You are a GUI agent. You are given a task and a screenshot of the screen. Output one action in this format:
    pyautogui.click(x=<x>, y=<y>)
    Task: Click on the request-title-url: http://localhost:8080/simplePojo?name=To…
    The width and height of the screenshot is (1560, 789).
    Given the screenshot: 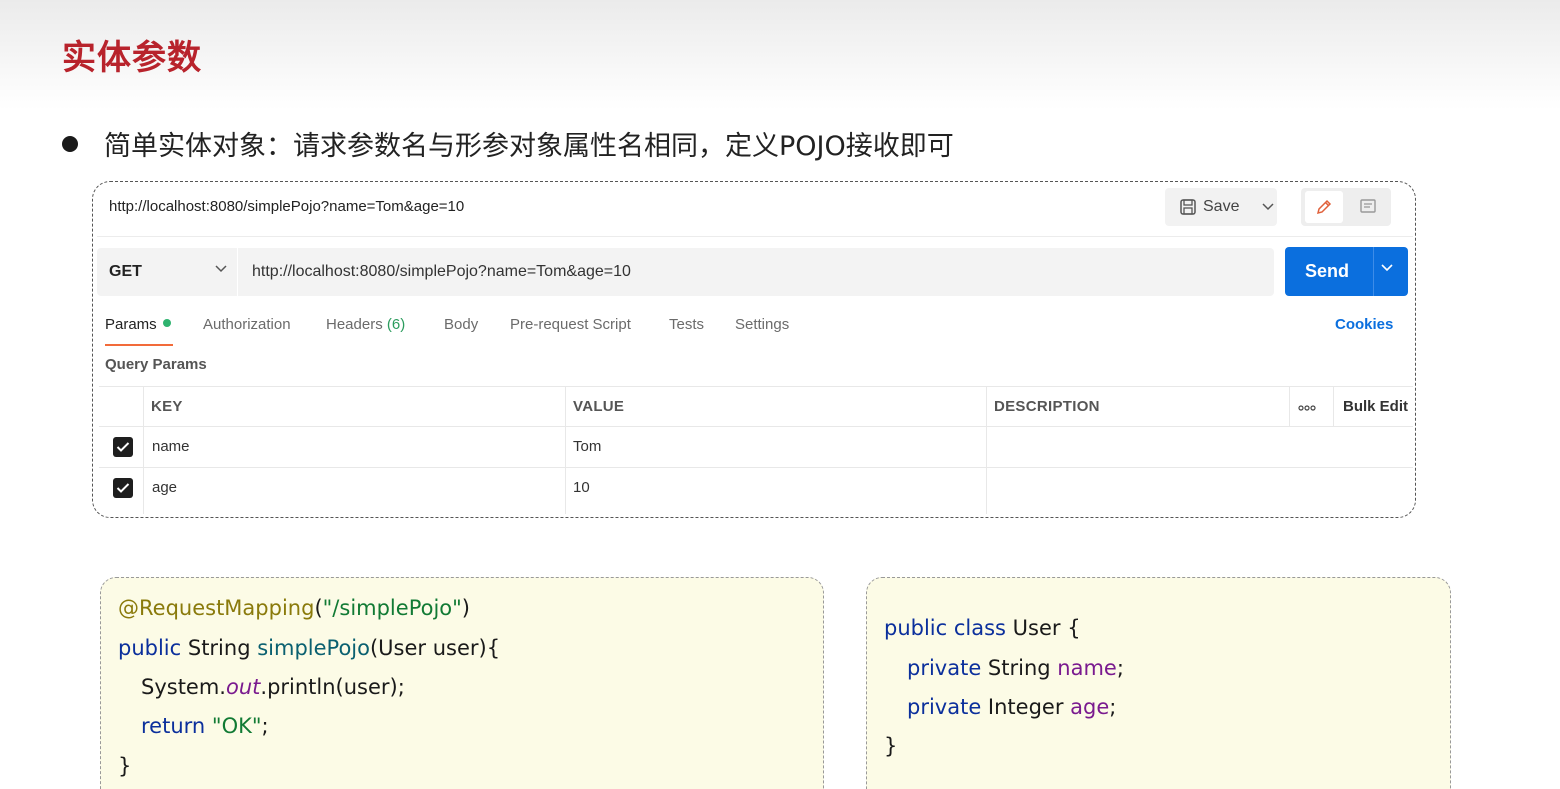 What is the action you would take?
    pyautogui.click(x=286, y=206)
    